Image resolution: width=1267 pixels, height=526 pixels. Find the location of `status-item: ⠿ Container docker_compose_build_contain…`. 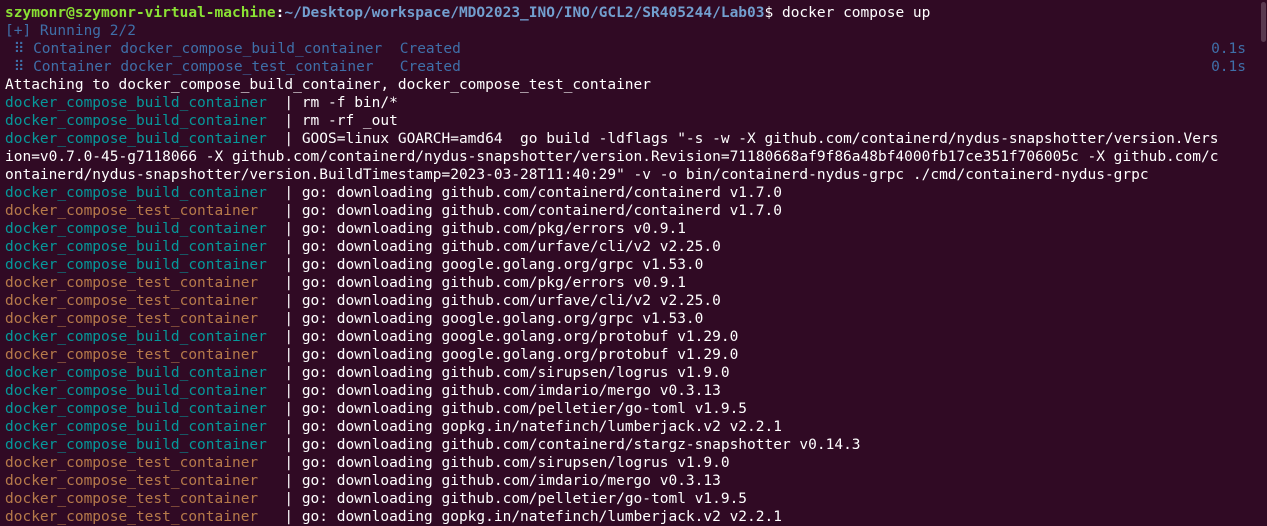

status-item: ⠿ Container docker_compose_build_contain… is located at coordinates (631, 49).